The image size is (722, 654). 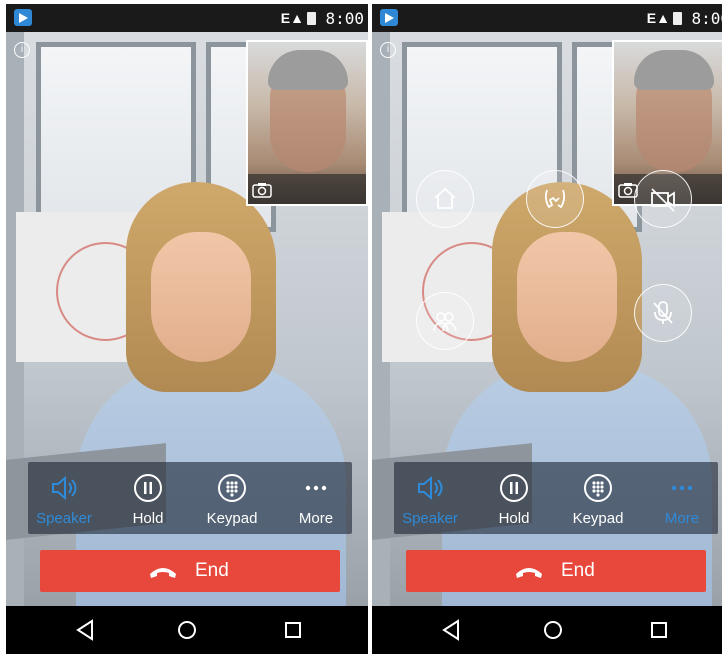 I want to click on switch-camera-icon, so click(x=262, y=191).